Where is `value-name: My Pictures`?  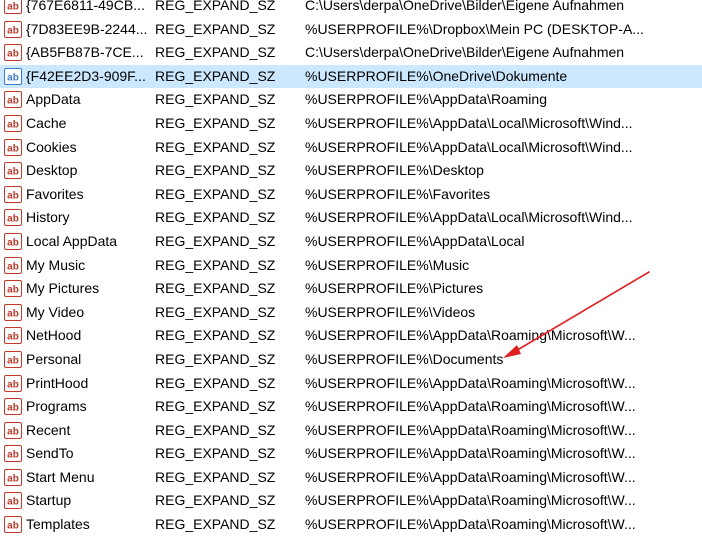
value-name: My Pictures is located at coordinates (63, 288).